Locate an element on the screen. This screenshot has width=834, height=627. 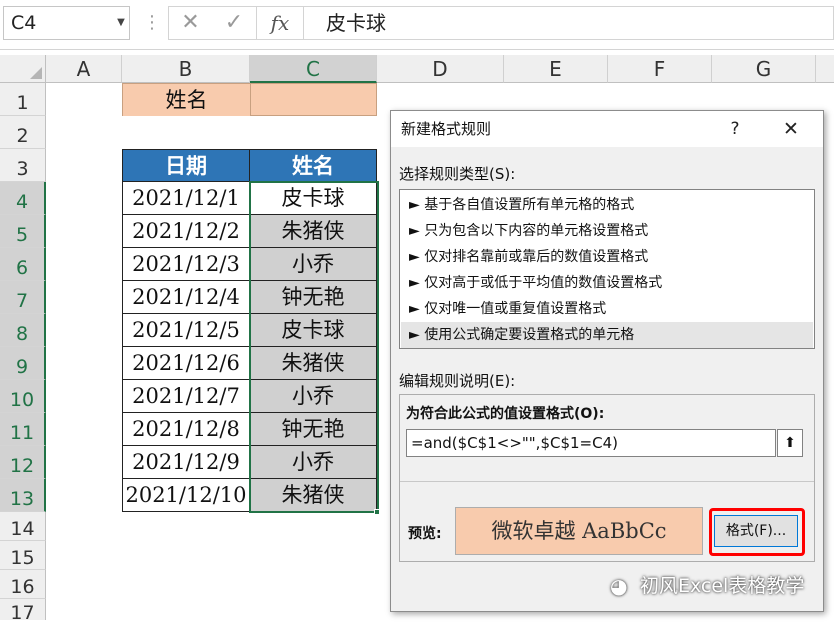
rule-type-item-selected: ► 使用公式确定要设置格式的单元格 is located at coordinates (607, 335).